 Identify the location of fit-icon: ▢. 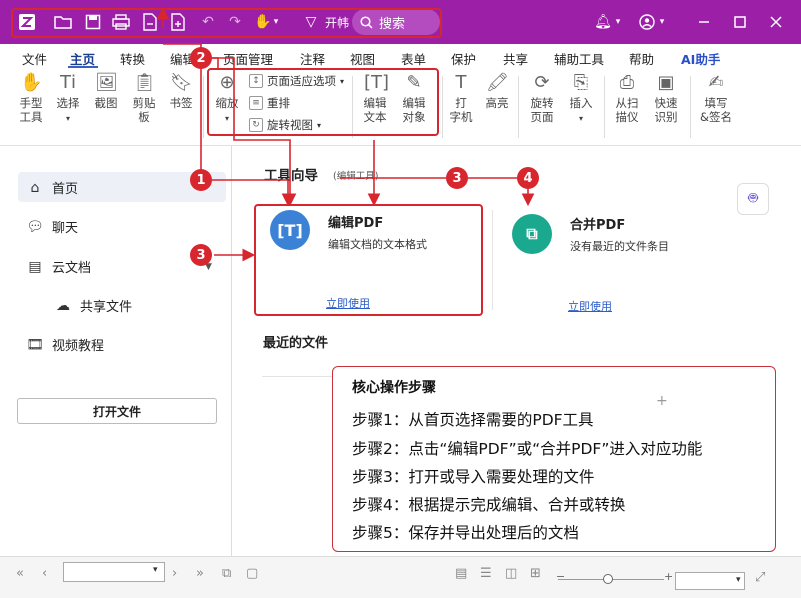
(252, 573).